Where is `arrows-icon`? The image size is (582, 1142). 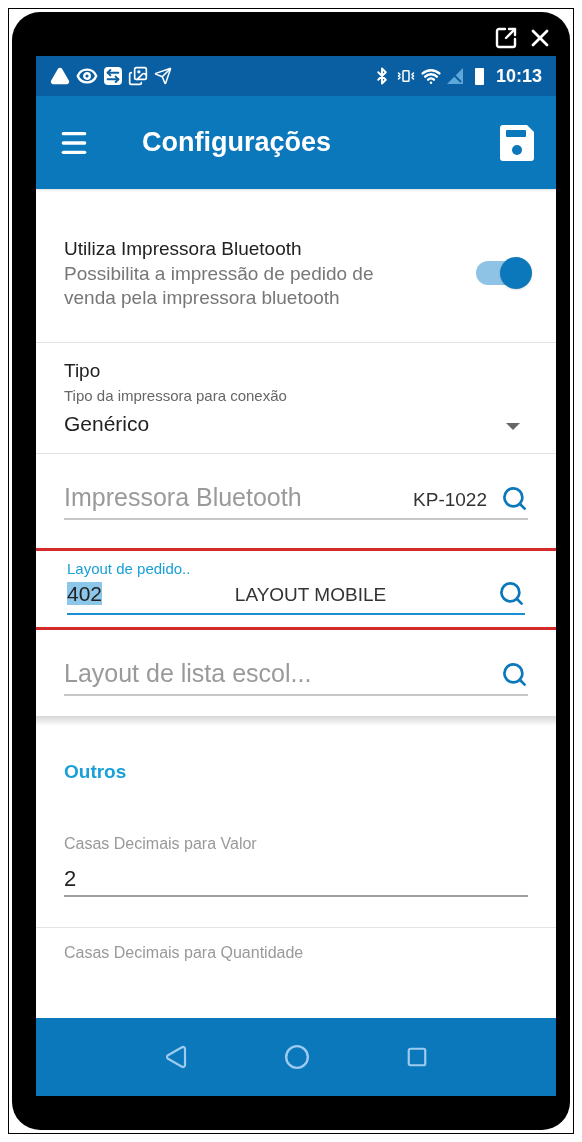 arrows-icon is located at coordinates (113, 76).